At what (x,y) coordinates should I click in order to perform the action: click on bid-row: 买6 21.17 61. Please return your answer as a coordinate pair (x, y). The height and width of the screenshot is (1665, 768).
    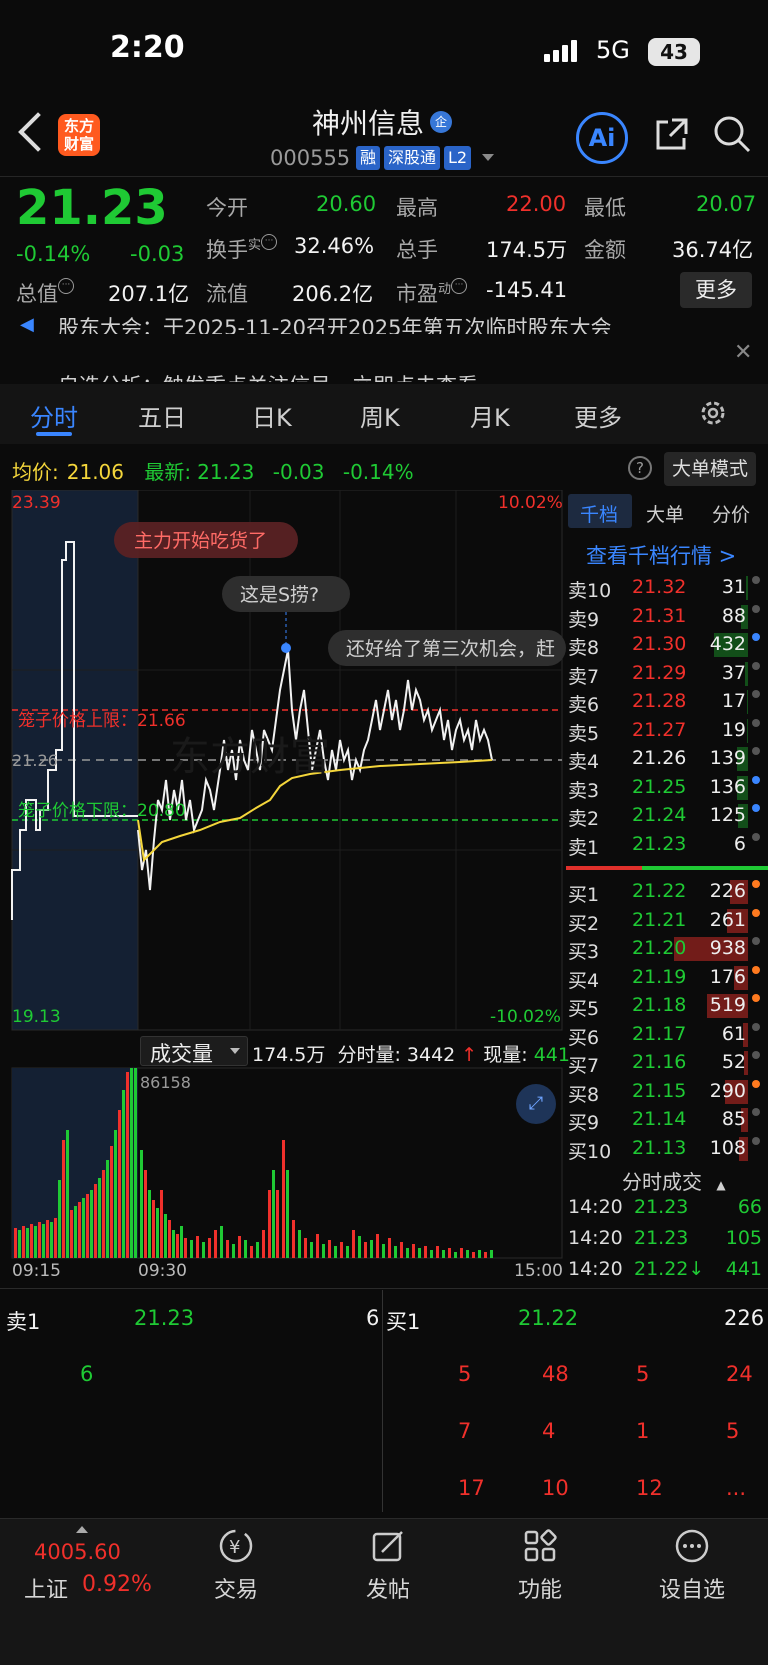
    Looking at the image, I should click on (667, 1035).